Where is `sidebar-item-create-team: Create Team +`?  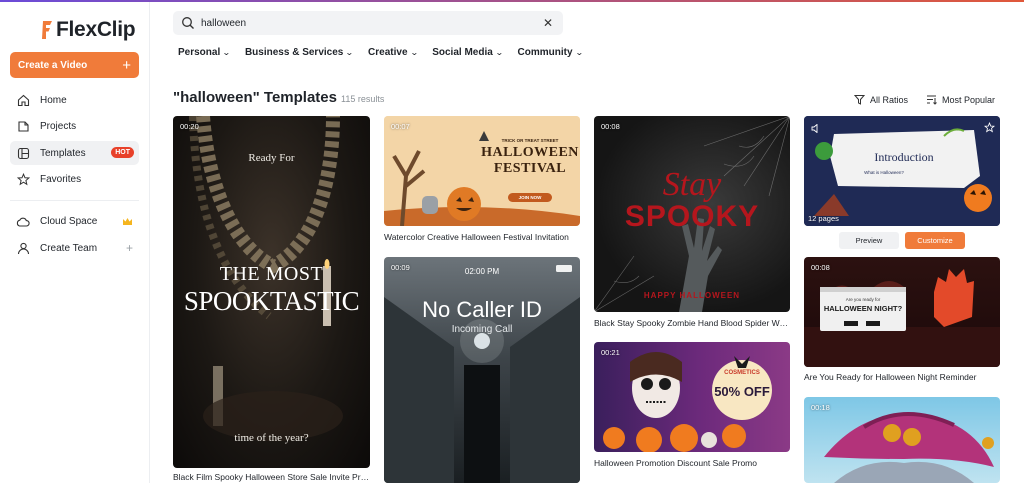
sidebar-item-create-team: Create Team + is located at coordinates (74, 248).